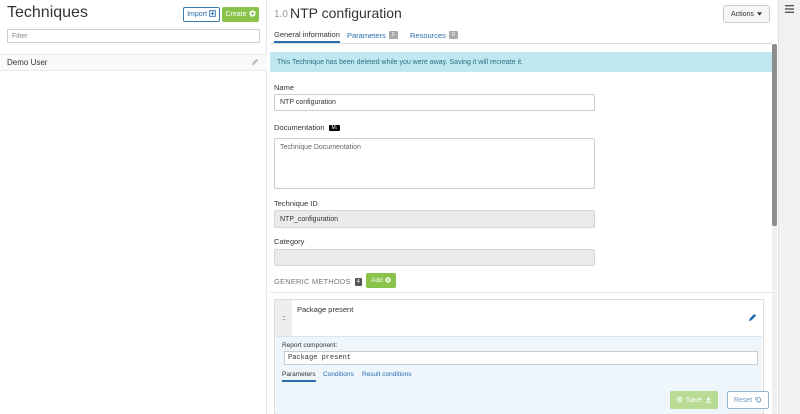 This screenshot has height=414, width=800. I want to click on method-name: Package present, so click(325, 309).